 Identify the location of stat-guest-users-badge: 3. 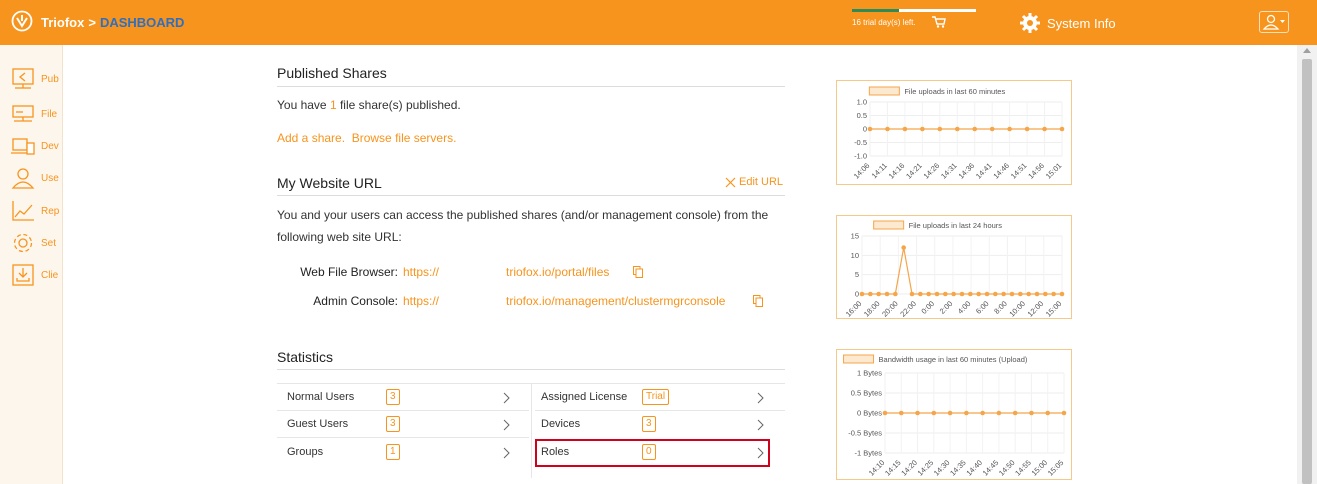
(393, 424).